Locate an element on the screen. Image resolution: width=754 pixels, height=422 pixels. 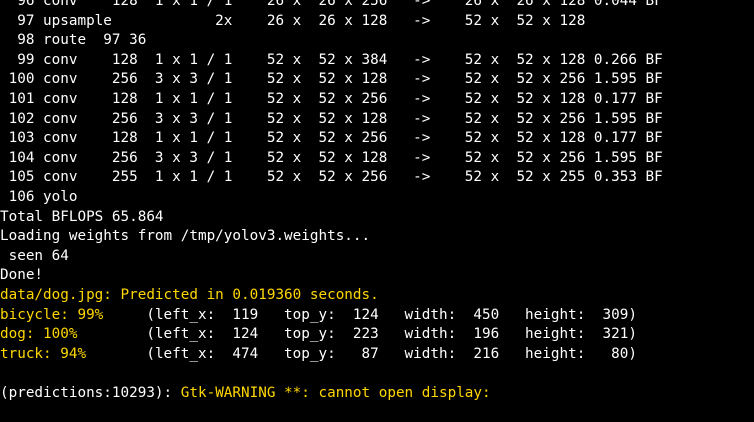
terminal-line-route-98: 98 route 97 36 is located at coordinates (73, 40).